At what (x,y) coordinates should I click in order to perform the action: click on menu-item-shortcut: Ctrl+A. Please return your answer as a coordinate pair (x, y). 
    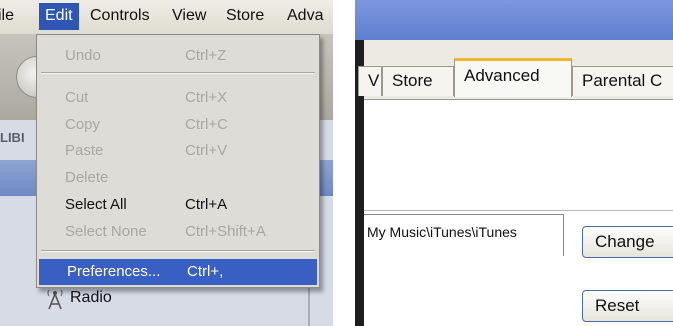
    Looking at the image, I should click on (206, 204).